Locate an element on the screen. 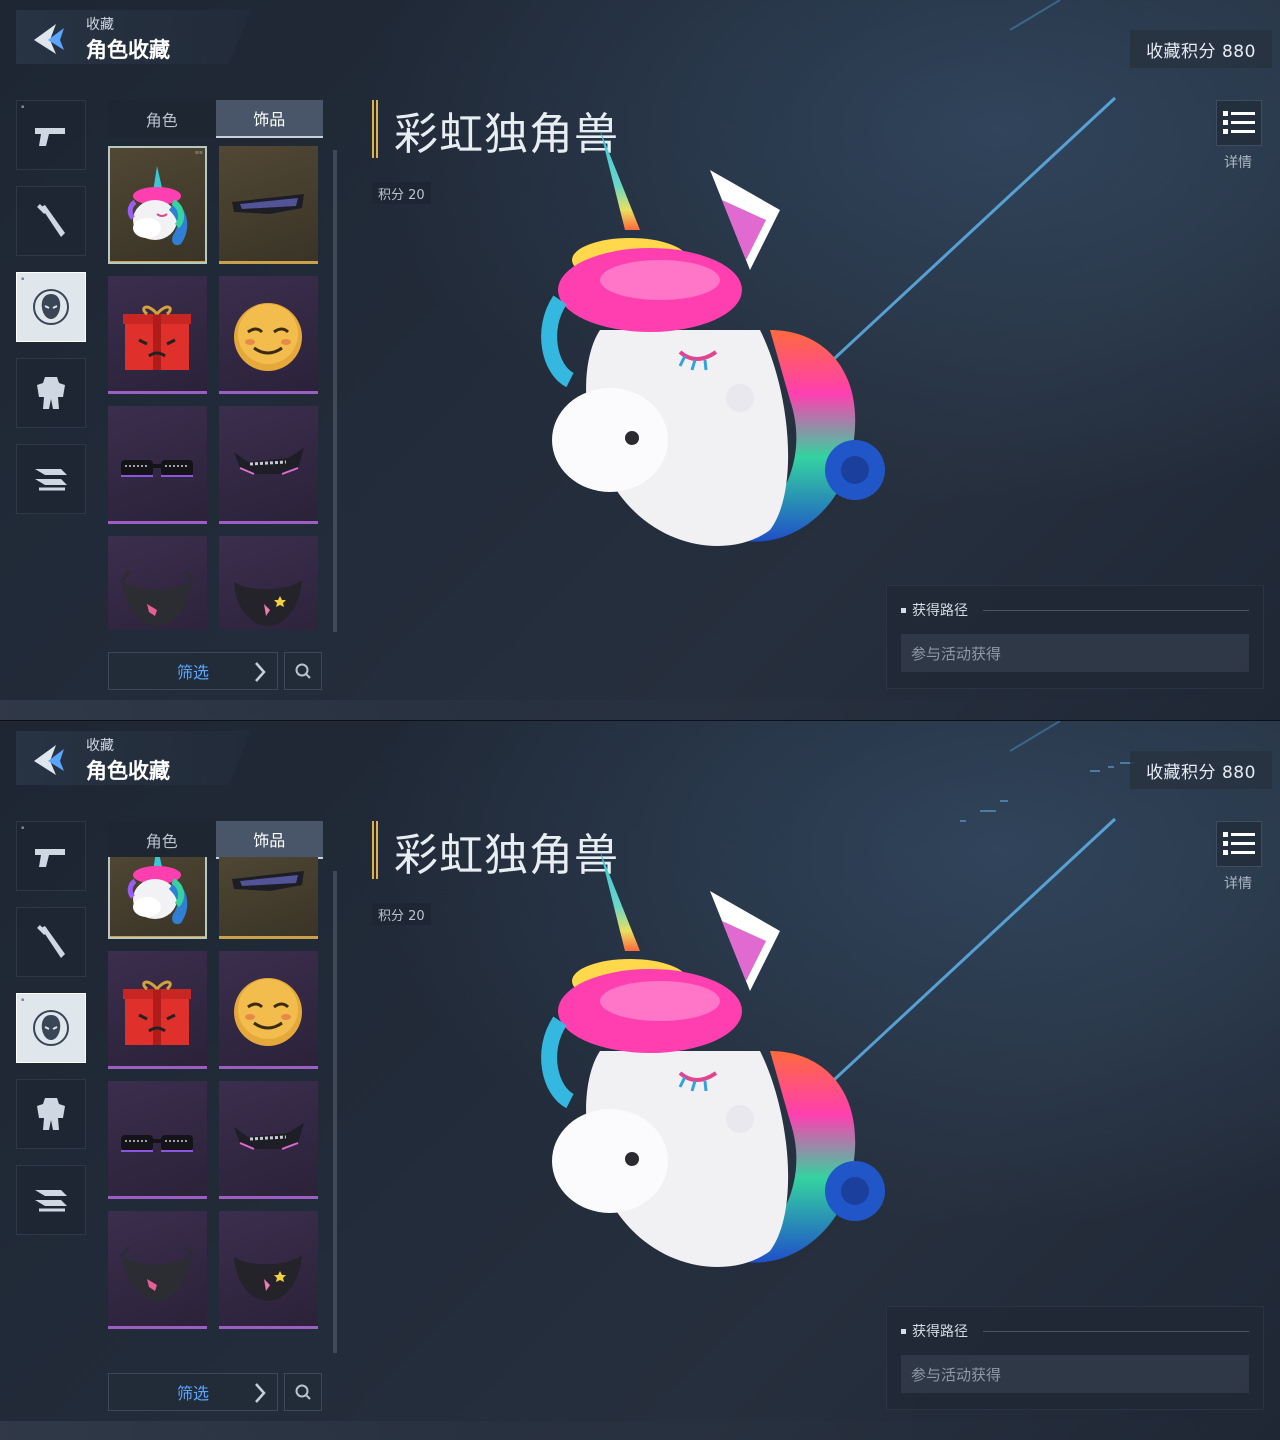 This screenshot has width=1280, height=1440. item-card-unicorn: ▪▪ is located at coordinates (157, 205).